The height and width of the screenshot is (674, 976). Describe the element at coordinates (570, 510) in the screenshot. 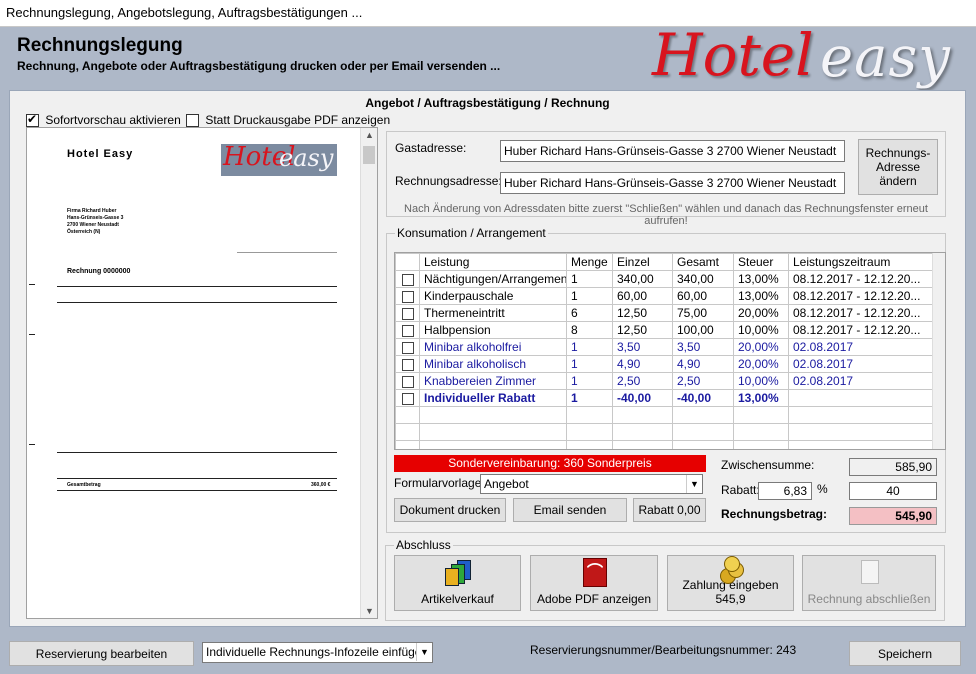

I see `send-email-button: Email senden` at that location.